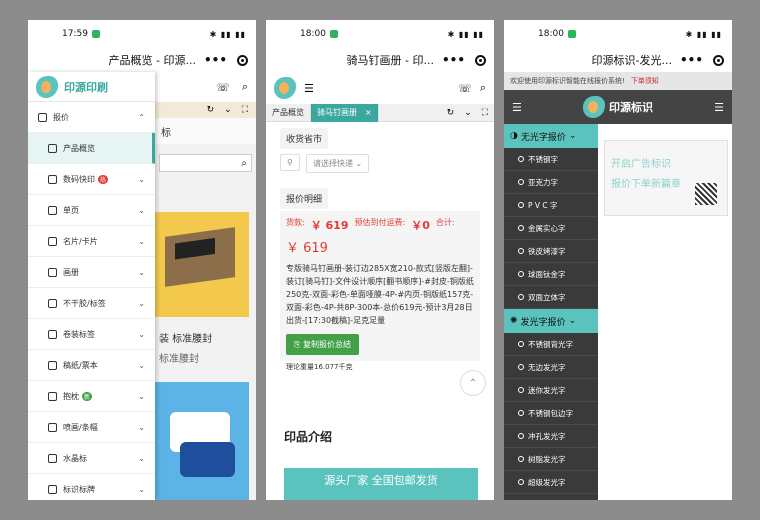 The height and width of the screenshot is (520, 760). What do you see at coordinates (75, 458) in the screenshot?
I see `item-label: 水晶标` at bounding box center [75, 458].